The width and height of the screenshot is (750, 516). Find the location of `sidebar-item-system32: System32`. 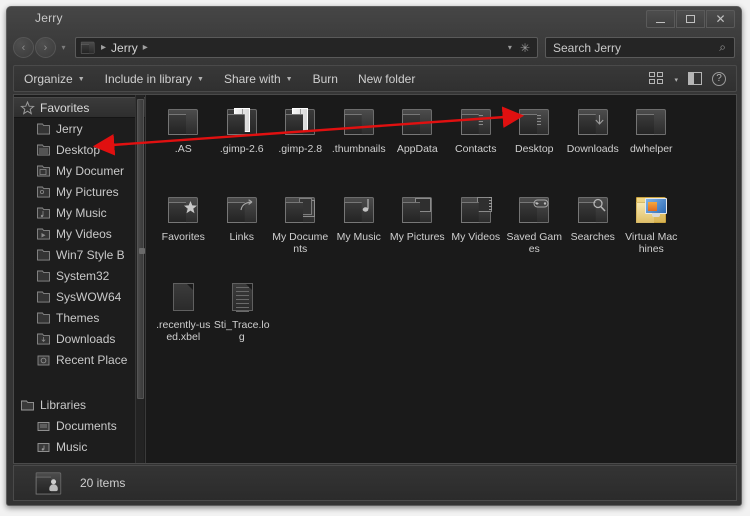

sidebar-item-system32: System32 is located at coordinates (79, 275).